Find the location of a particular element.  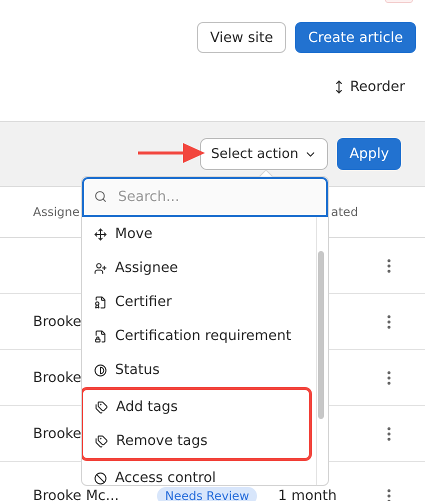

menu-item: Assignee is located at coordinates (199, 268).